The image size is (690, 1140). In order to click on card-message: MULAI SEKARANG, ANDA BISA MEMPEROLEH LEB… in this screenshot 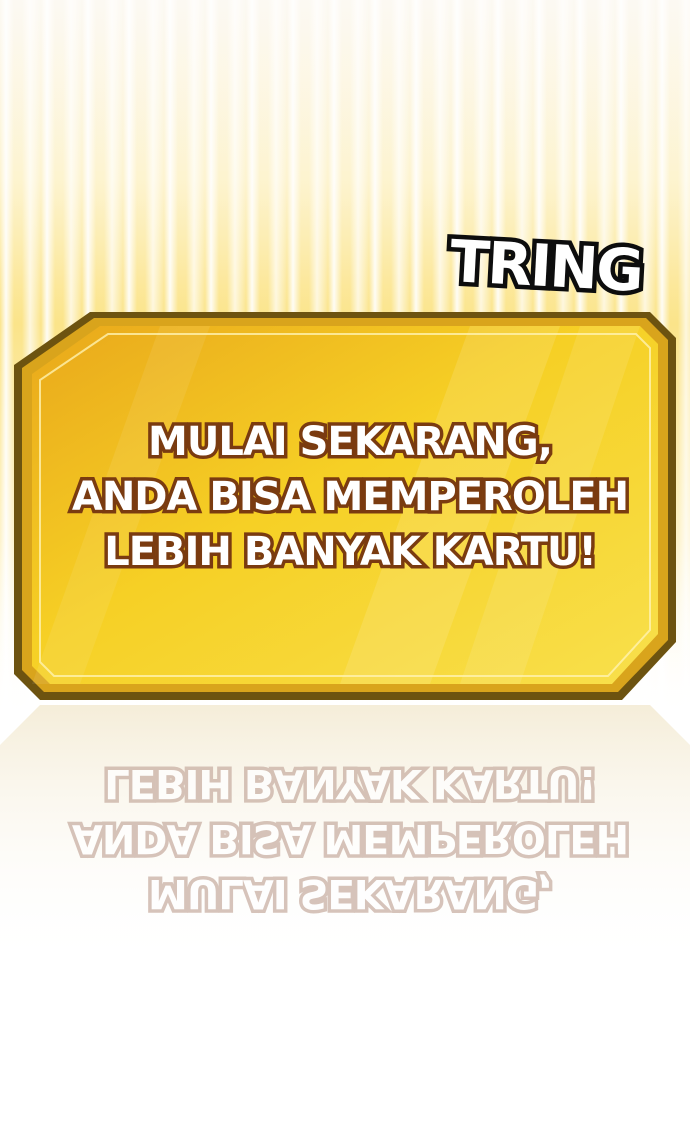, I will do `click(350, 497)`.